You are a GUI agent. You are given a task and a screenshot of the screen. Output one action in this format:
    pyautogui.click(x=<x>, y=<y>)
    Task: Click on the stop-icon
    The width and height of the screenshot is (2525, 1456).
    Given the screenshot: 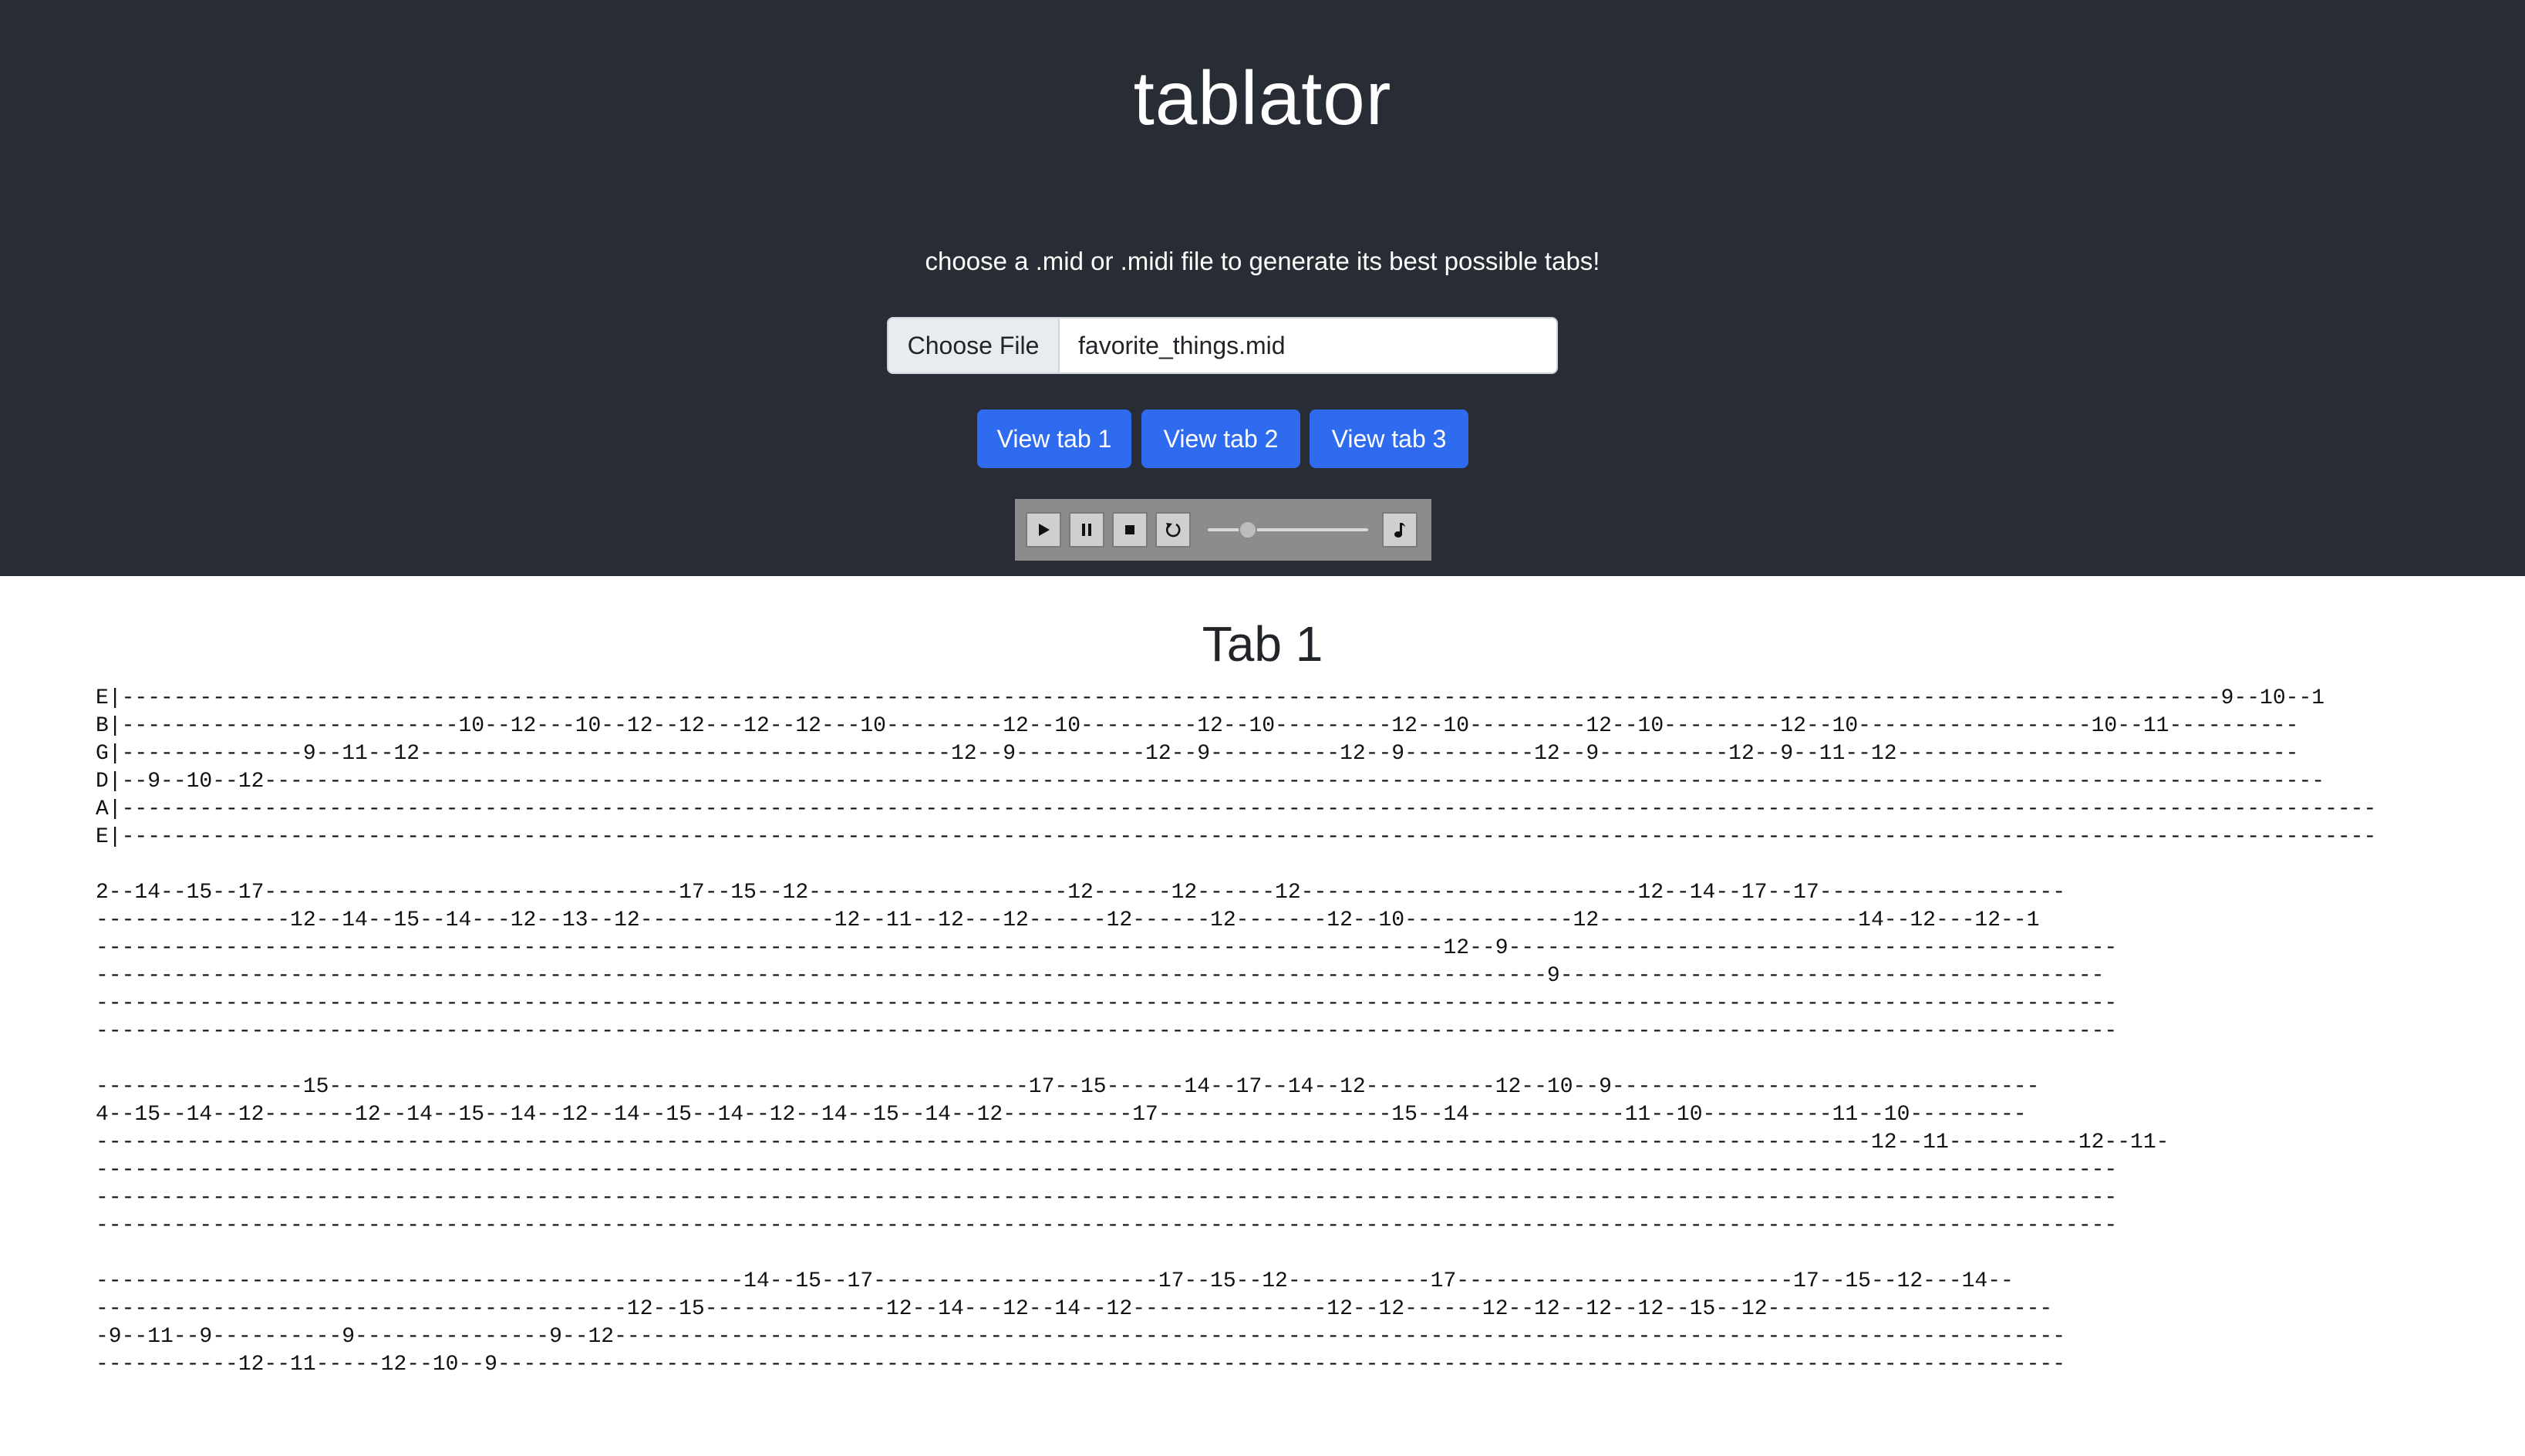 What is the action you would take?
    pyautogui.click(x=1129, y=530)
    